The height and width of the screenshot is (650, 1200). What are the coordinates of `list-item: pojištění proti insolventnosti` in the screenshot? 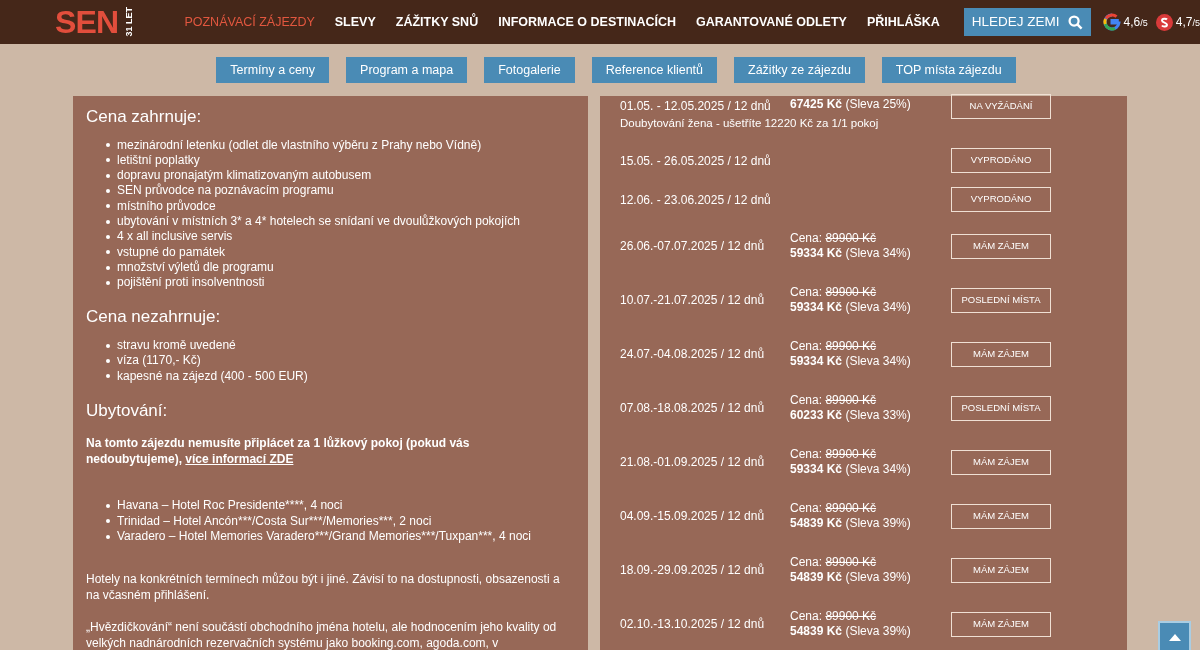 It's located at (191, 283).